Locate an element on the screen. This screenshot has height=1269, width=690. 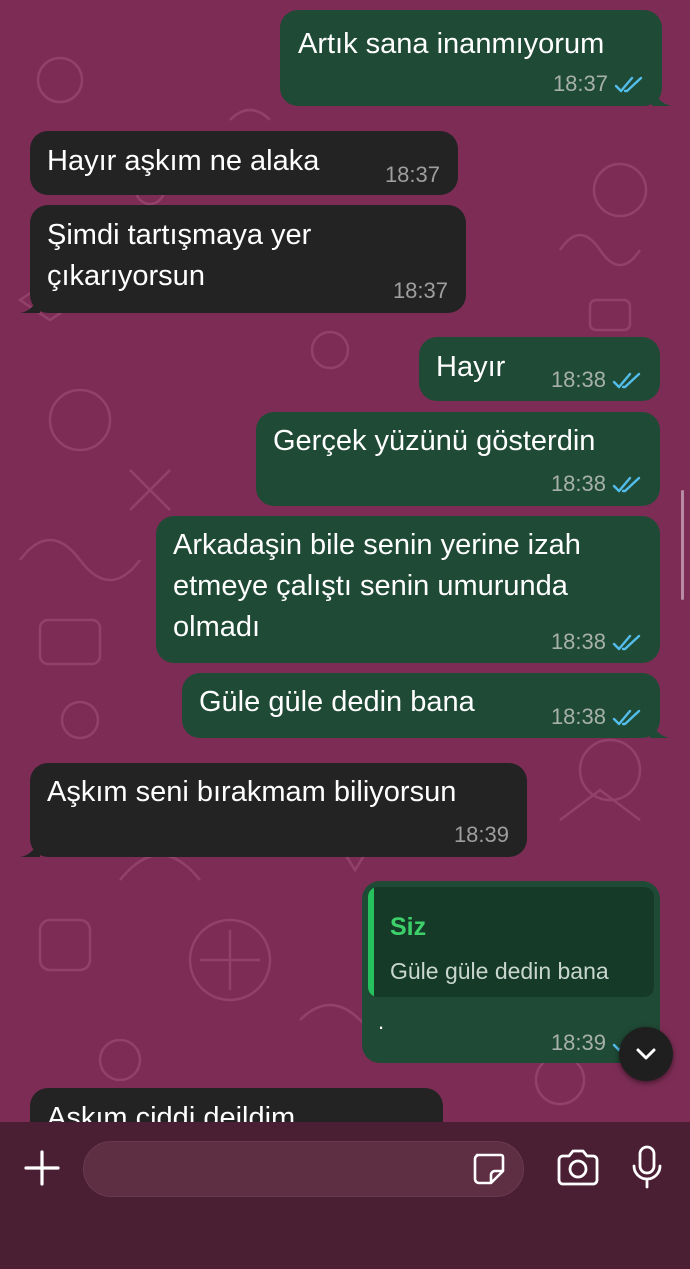
outgoing-message: Güle güle dedin bana 18:38 is located at coordinates (426, 705).